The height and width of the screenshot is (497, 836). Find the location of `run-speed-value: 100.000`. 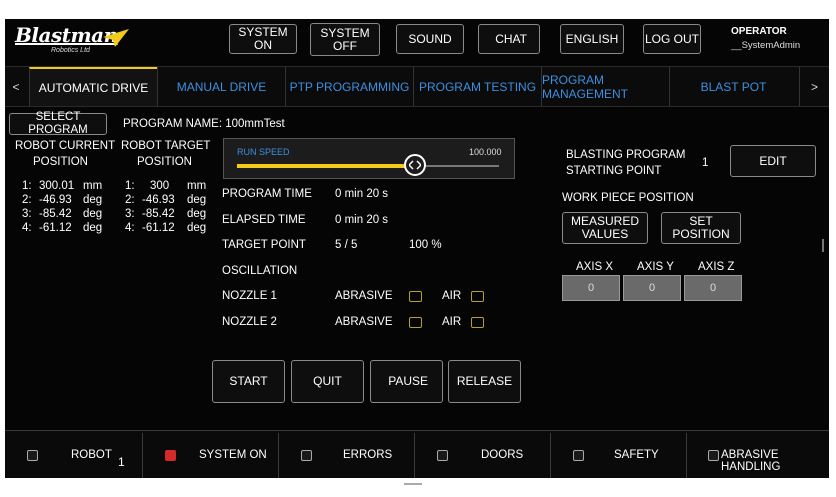

run-speed-value: 100.000 is located at coordinates (485, 152).